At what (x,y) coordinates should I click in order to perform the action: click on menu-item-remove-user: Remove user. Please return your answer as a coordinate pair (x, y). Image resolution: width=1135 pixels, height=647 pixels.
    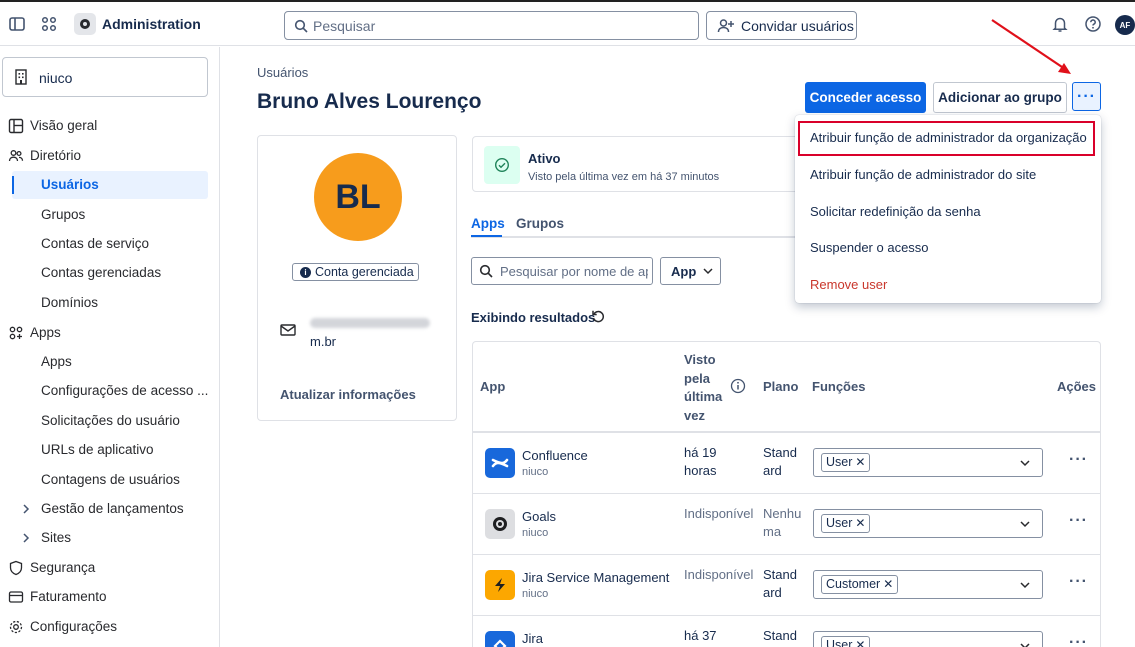
    Looking at the image, I should click on (848, 284).